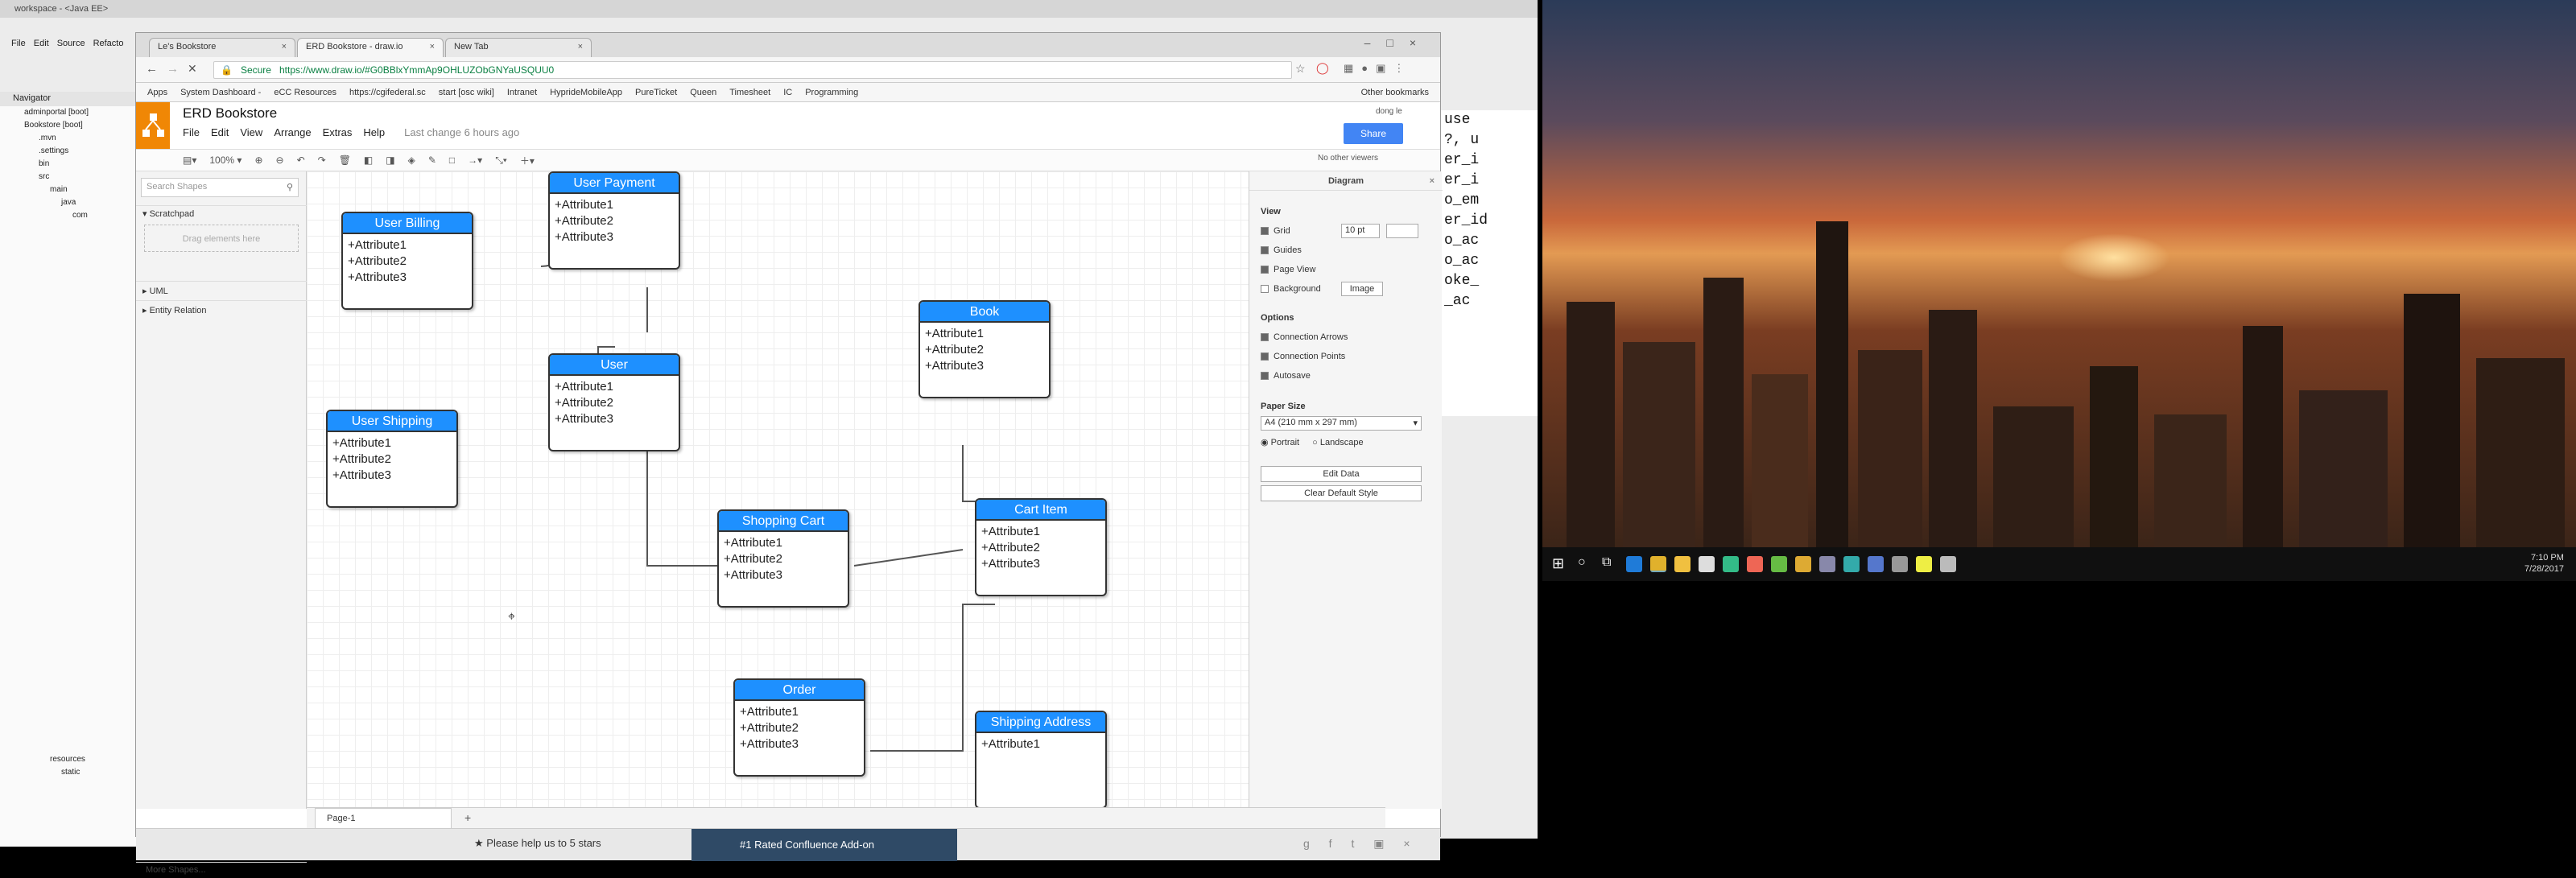  I want to click on zoom-select: 100% ▾, so click(225, 160).